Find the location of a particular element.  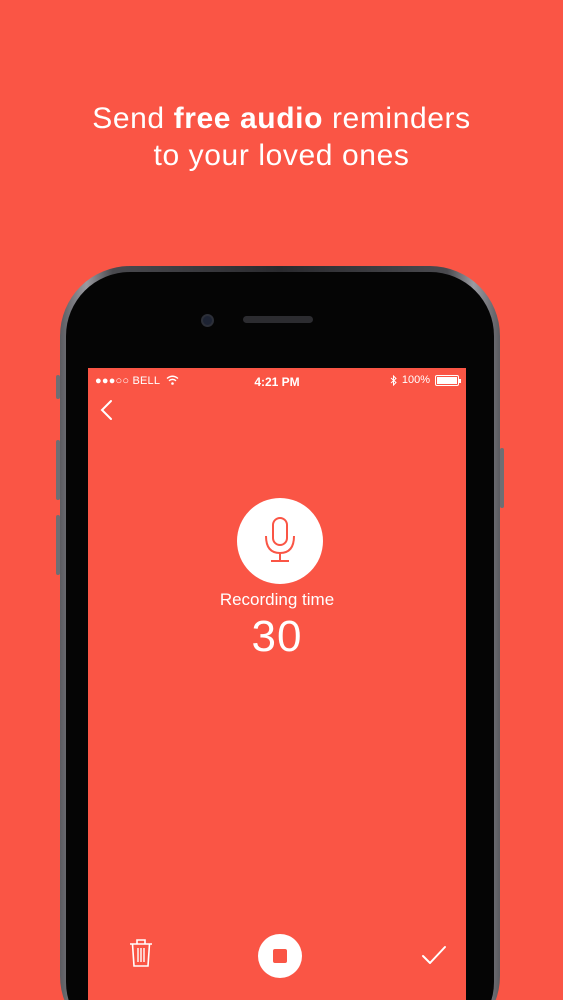

checkmark-icon is located at coordinates (434, 955).